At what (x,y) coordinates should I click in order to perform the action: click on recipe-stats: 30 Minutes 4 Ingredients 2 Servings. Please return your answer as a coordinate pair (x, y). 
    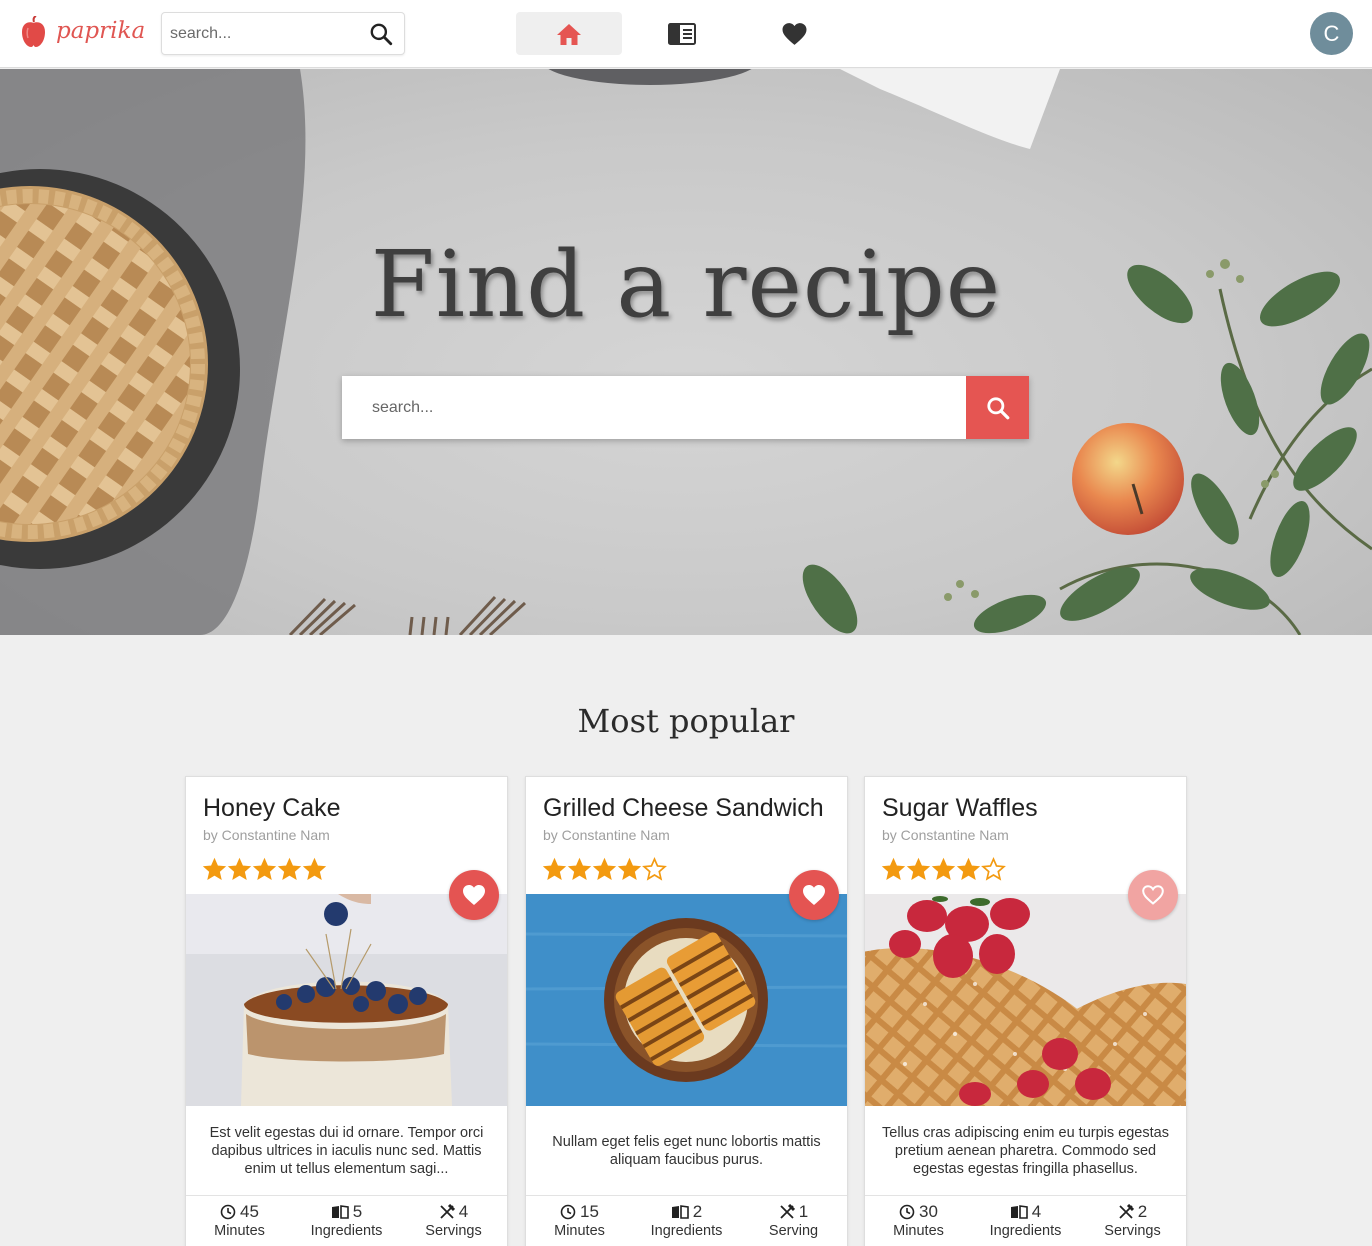
    Looking at the image, I should click on (1025, 1220).